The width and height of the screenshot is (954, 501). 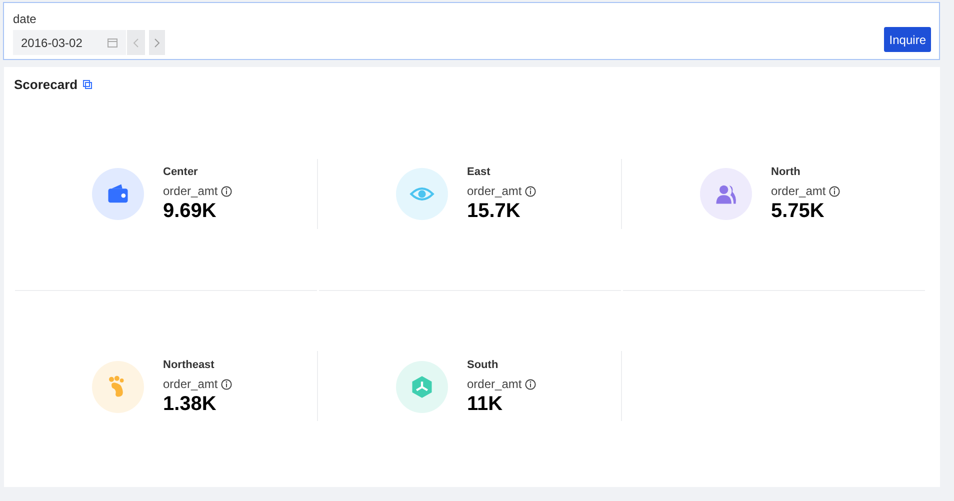 I want to click on date-field: 2016-03-02, so click(x=69, y=42).